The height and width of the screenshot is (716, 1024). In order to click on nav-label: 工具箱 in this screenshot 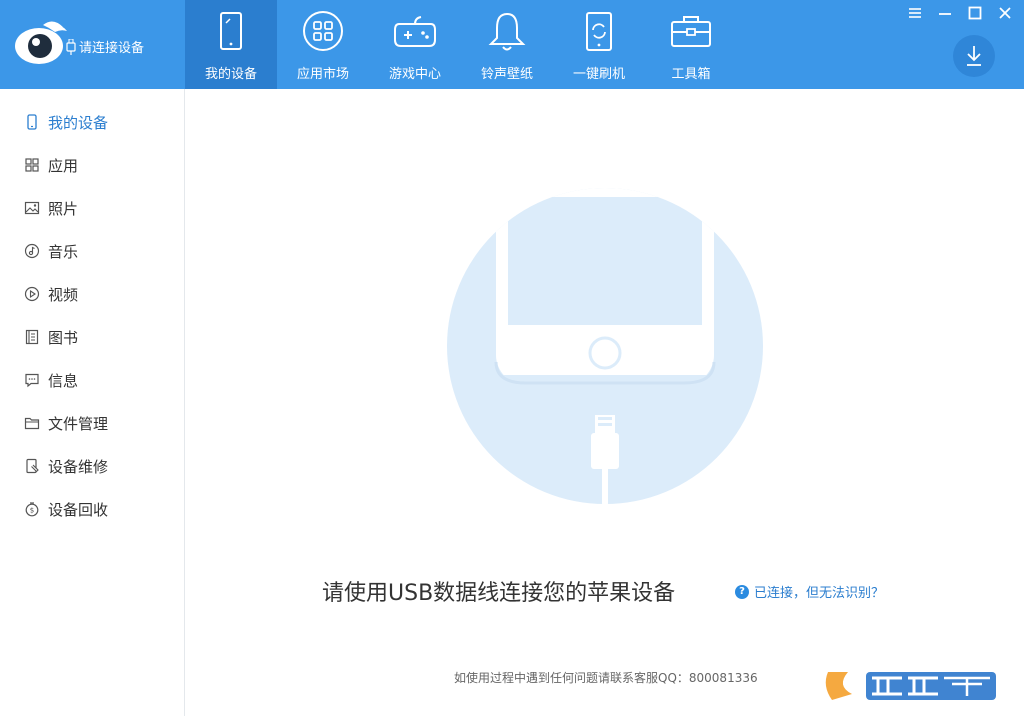, I will do `click(691, 74)`.